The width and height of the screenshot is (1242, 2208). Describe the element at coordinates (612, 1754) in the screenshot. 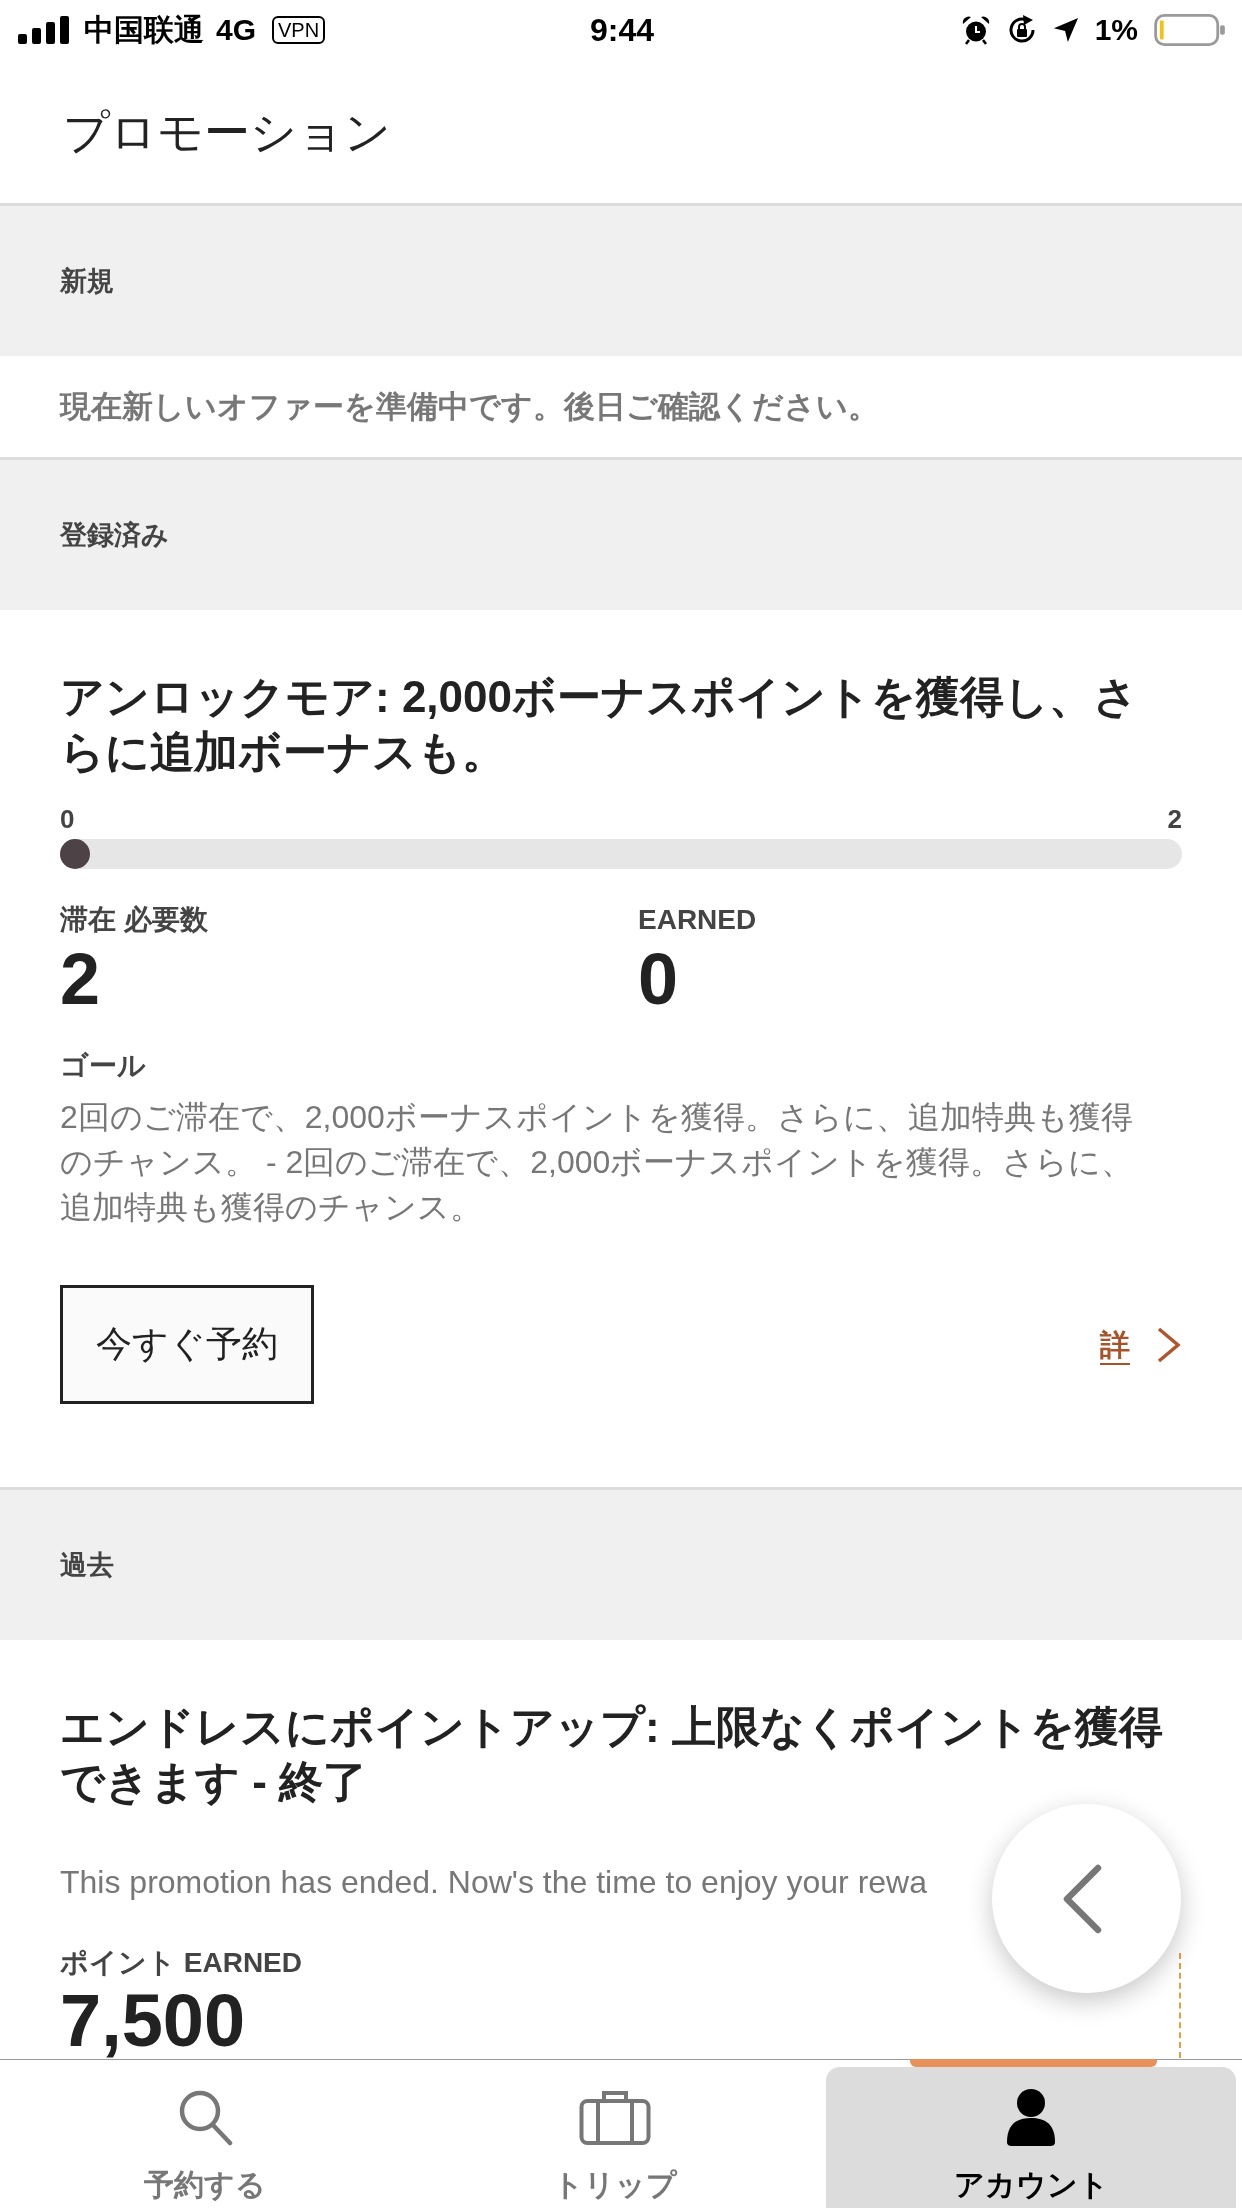

I see `offer-title: エンドレスにポイントアップ: 上限なくポイントを獲得できます - 終了` at that location.